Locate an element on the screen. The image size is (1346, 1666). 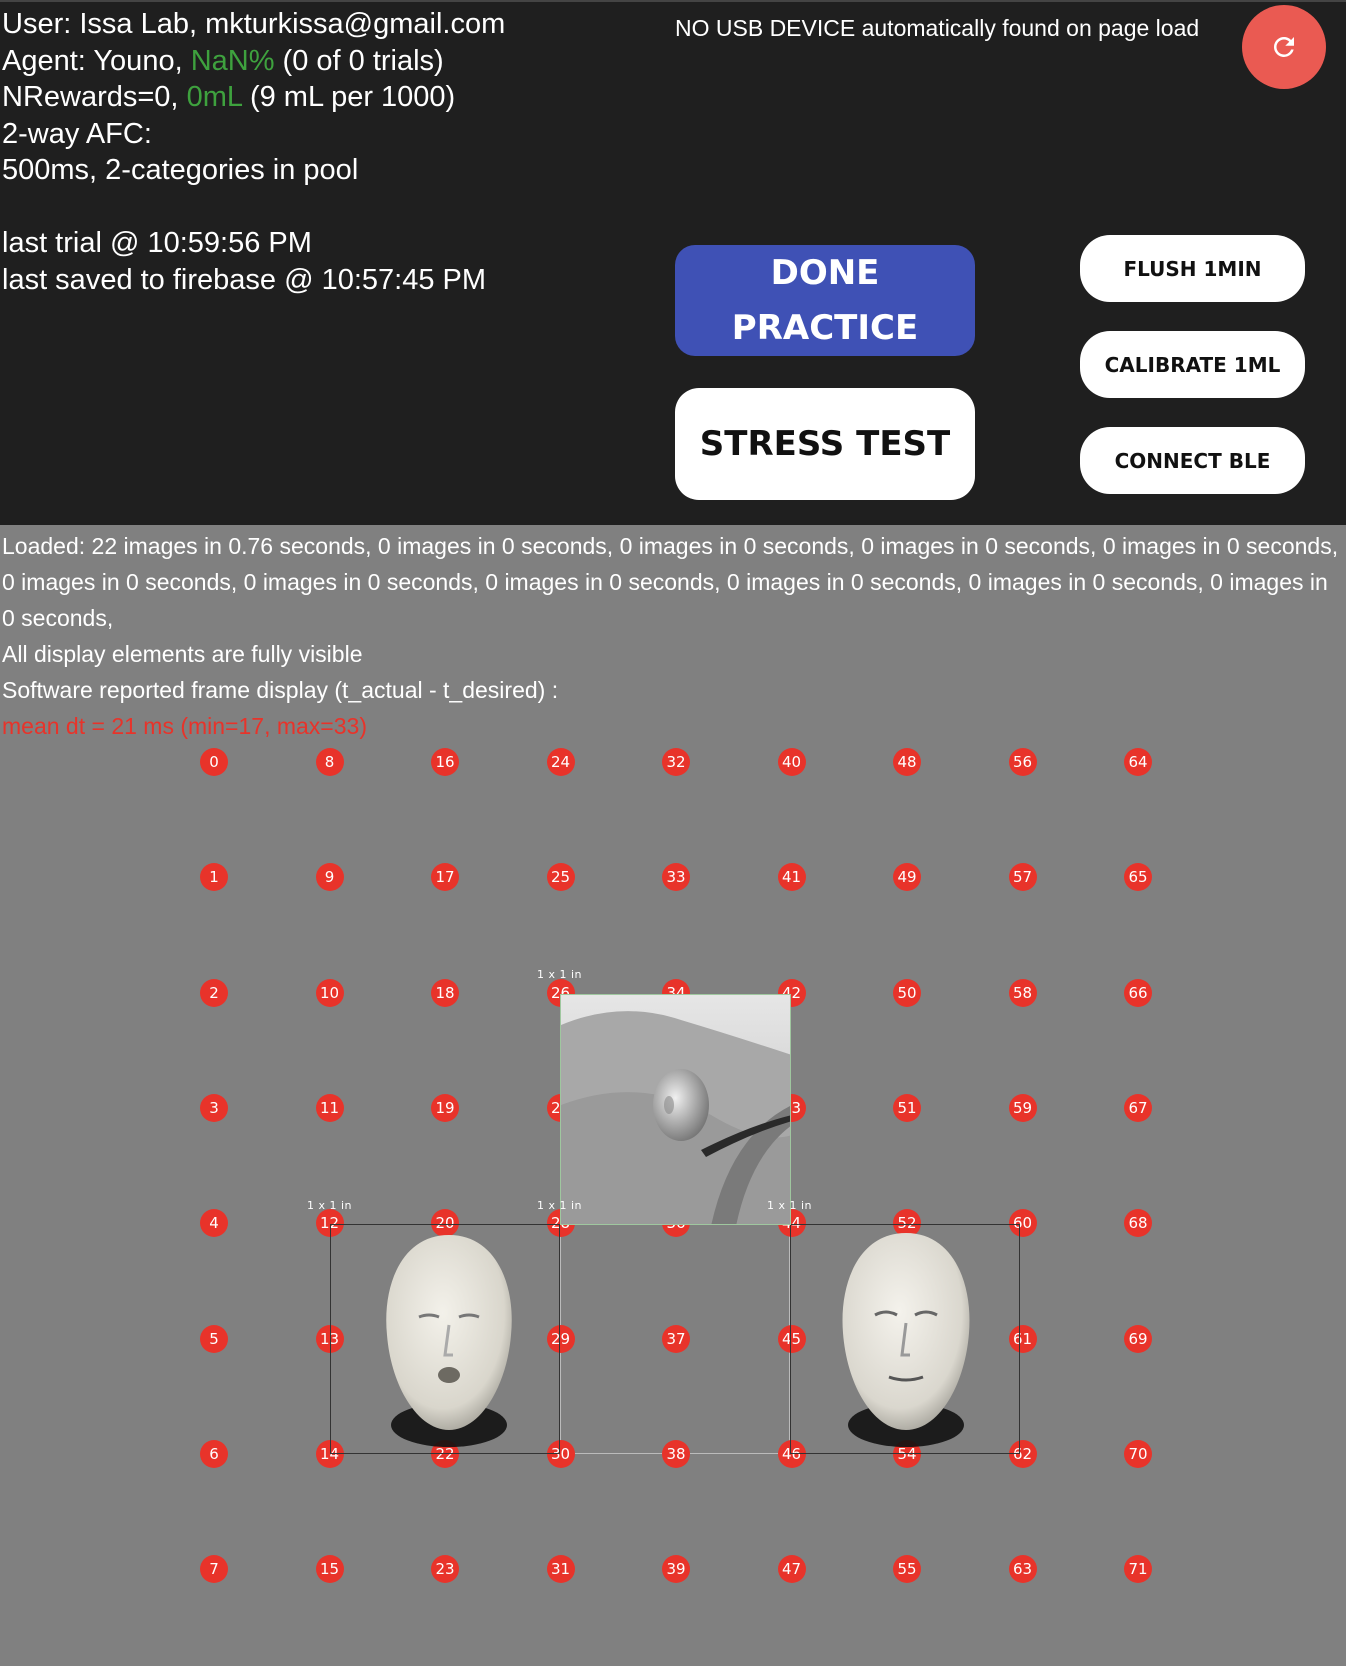
face-image-left is located at coordinates (449, 1341).